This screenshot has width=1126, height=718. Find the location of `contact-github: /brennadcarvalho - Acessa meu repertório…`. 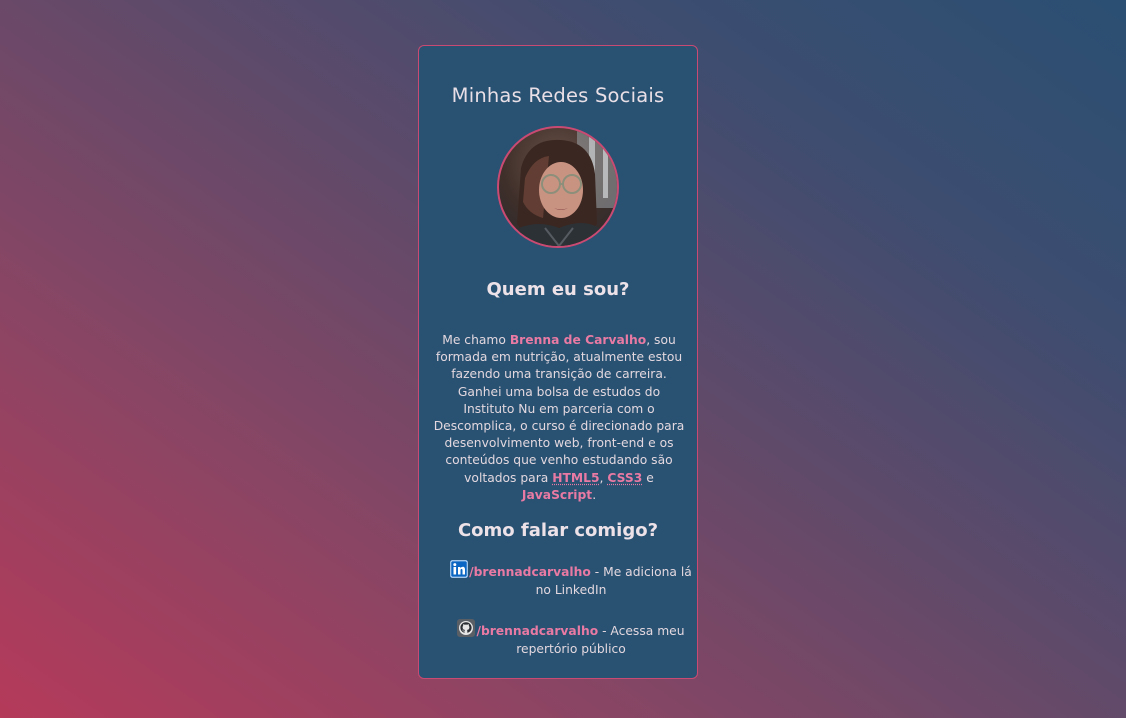

contact-github: /brennadcarvalho - Acessa meu repertório… is located at coordinates (571, 638).